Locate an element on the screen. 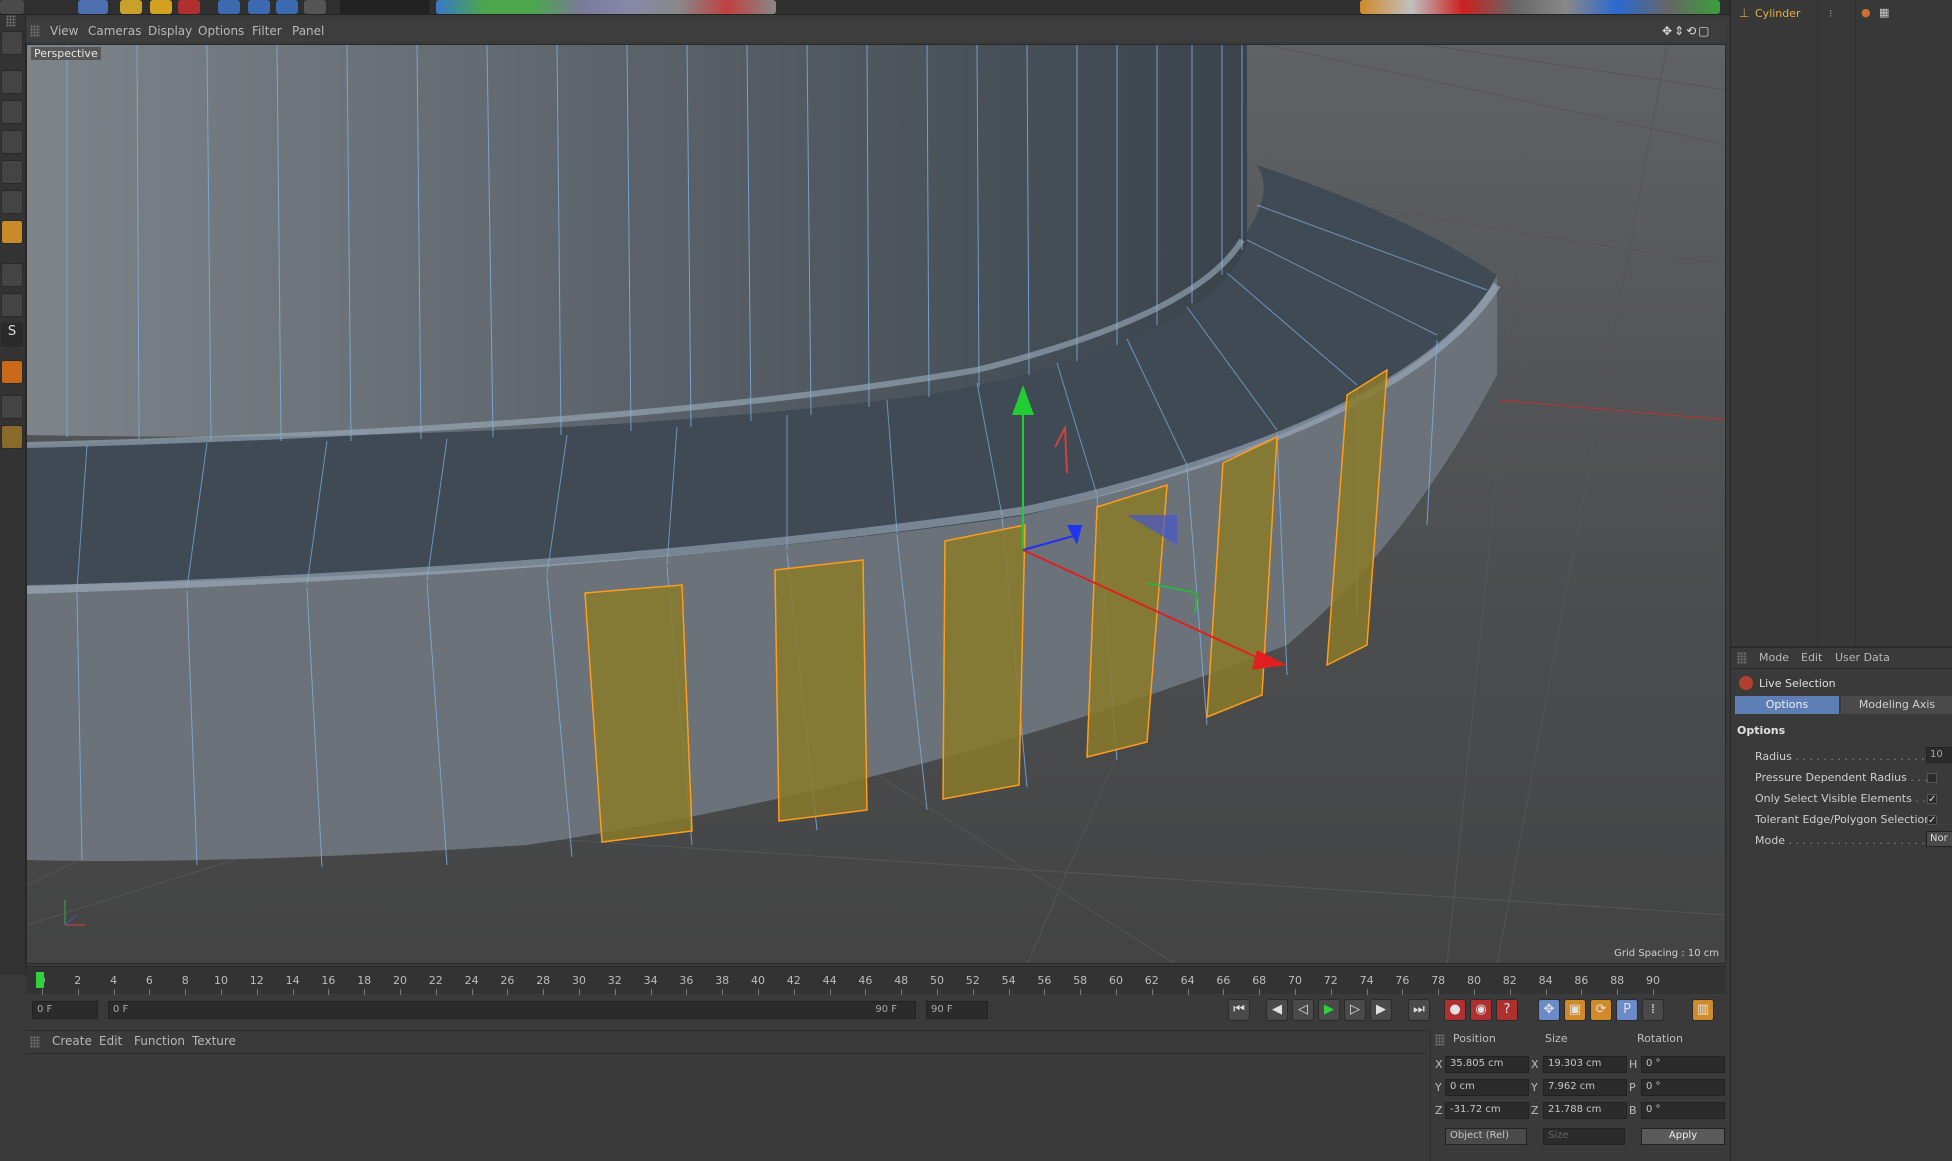 The image size is (1952, 1161). timeline-tick-label: 86 is located at coordinates (1581, 980).